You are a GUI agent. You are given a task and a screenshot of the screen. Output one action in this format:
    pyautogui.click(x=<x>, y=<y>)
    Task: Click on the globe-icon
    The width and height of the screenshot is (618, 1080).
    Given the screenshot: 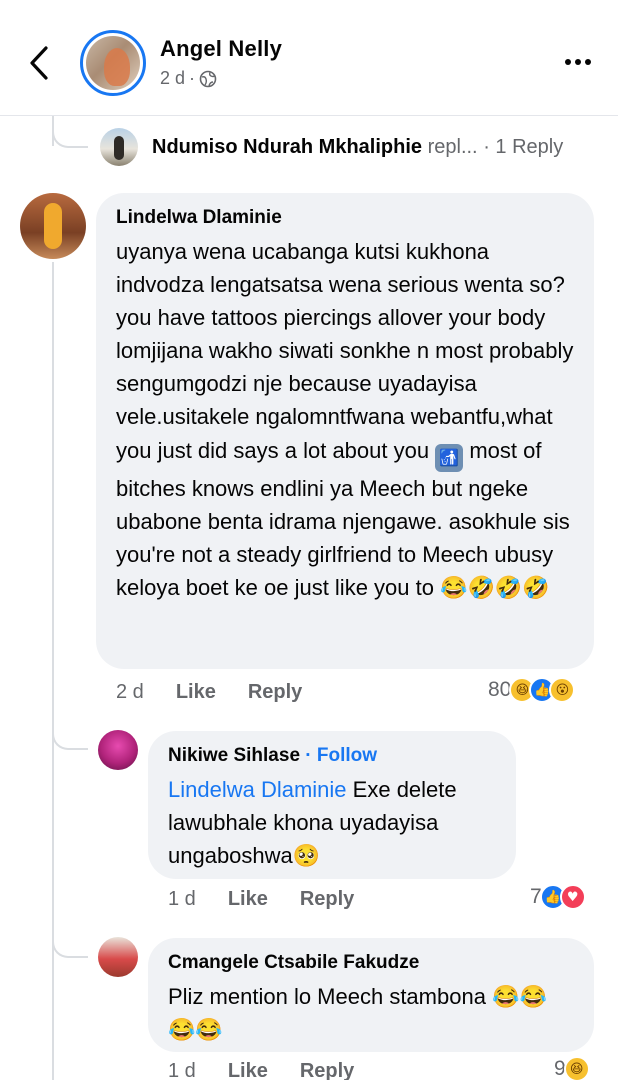 What is the action you would take?
    pyautogui.click(x=208, y=78)
    